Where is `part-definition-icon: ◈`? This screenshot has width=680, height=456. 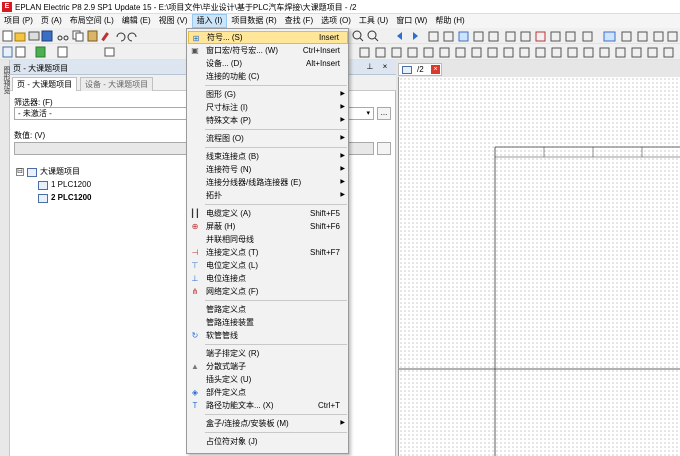 part-definition-icon: ◈ is located at coordinates (195, 392).